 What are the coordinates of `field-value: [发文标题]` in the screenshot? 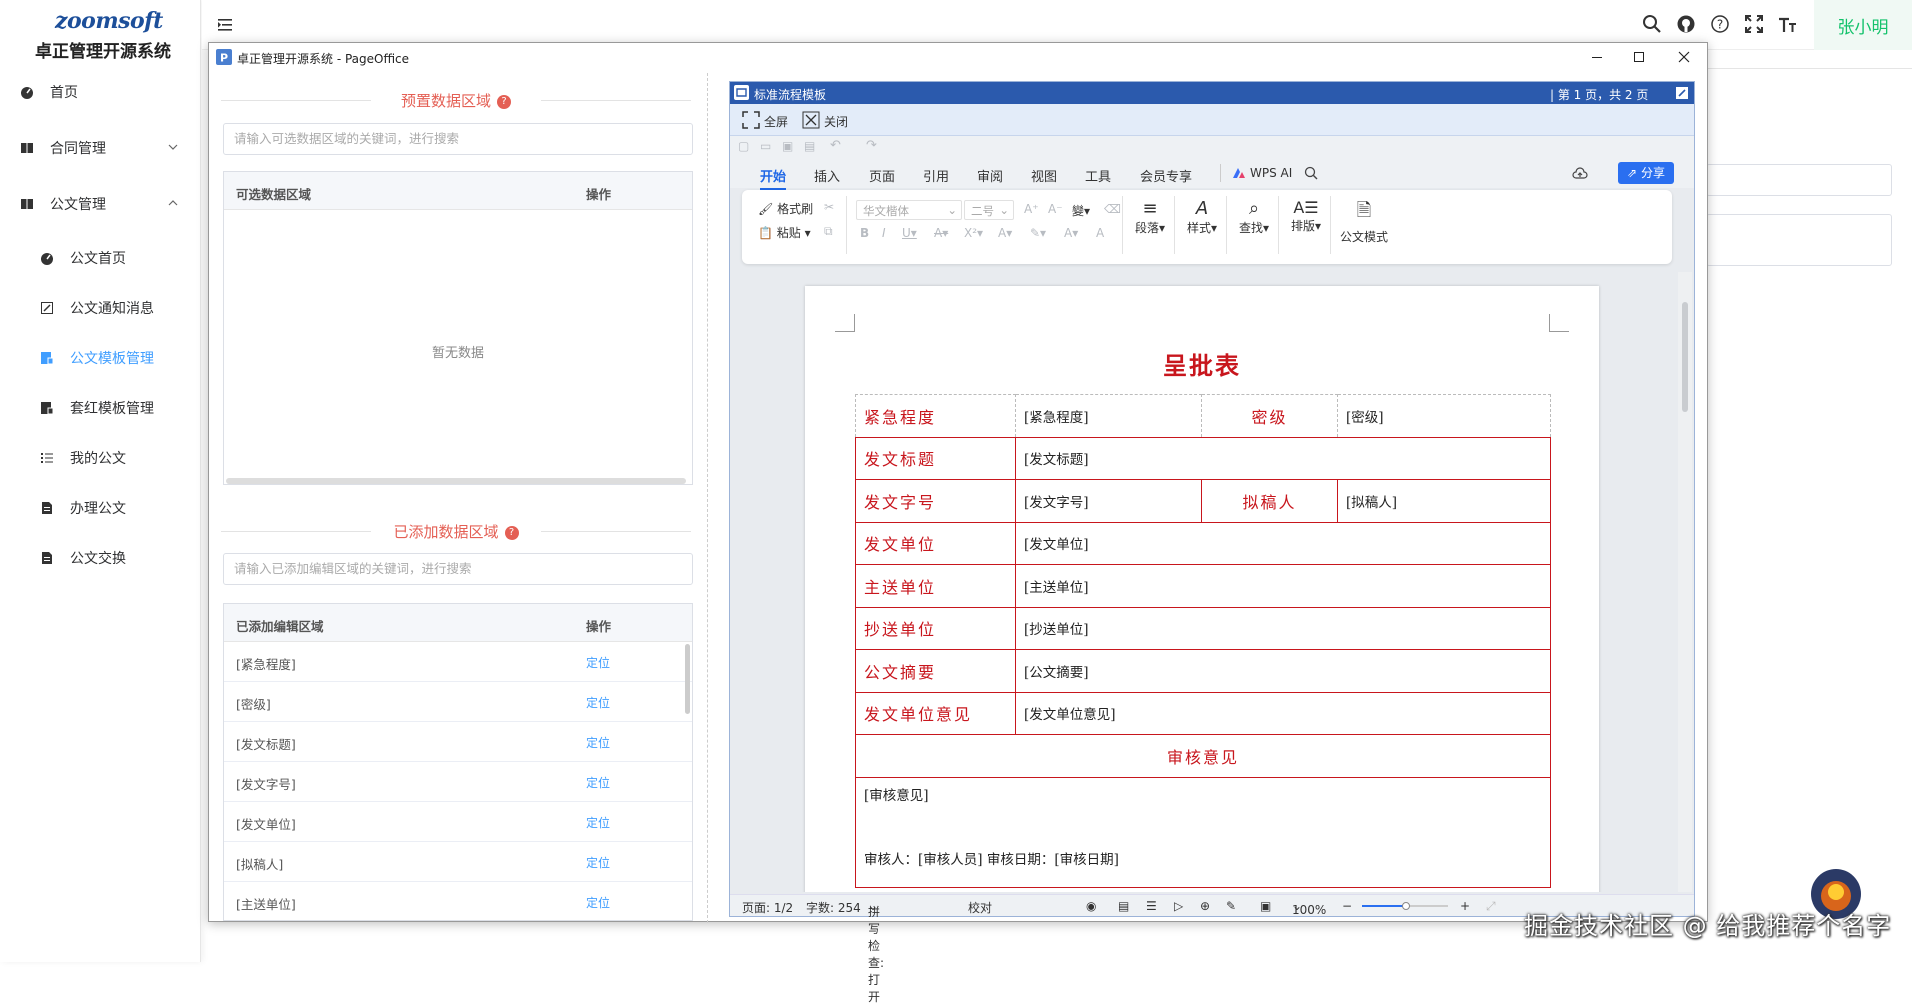 It's located at (1283, 458).